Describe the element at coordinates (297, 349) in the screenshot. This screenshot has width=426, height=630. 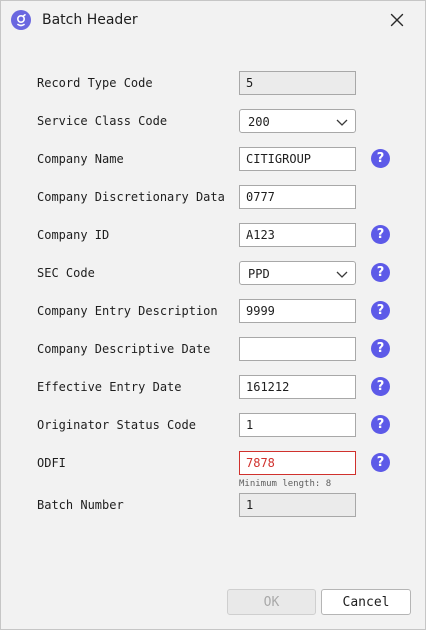
I see `company-descriptive-date-field` at that location.